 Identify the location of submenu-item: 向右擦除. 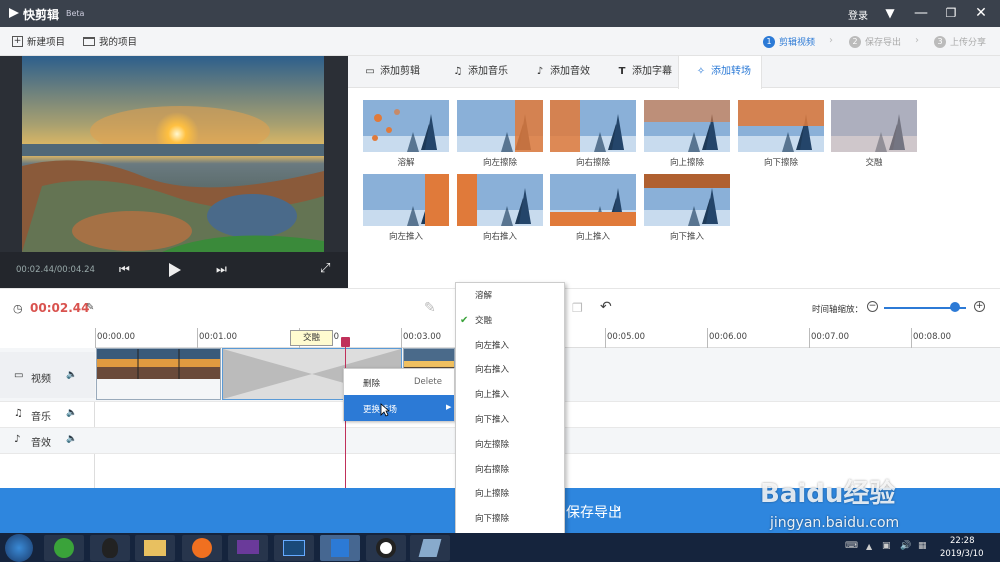
(510, 470).